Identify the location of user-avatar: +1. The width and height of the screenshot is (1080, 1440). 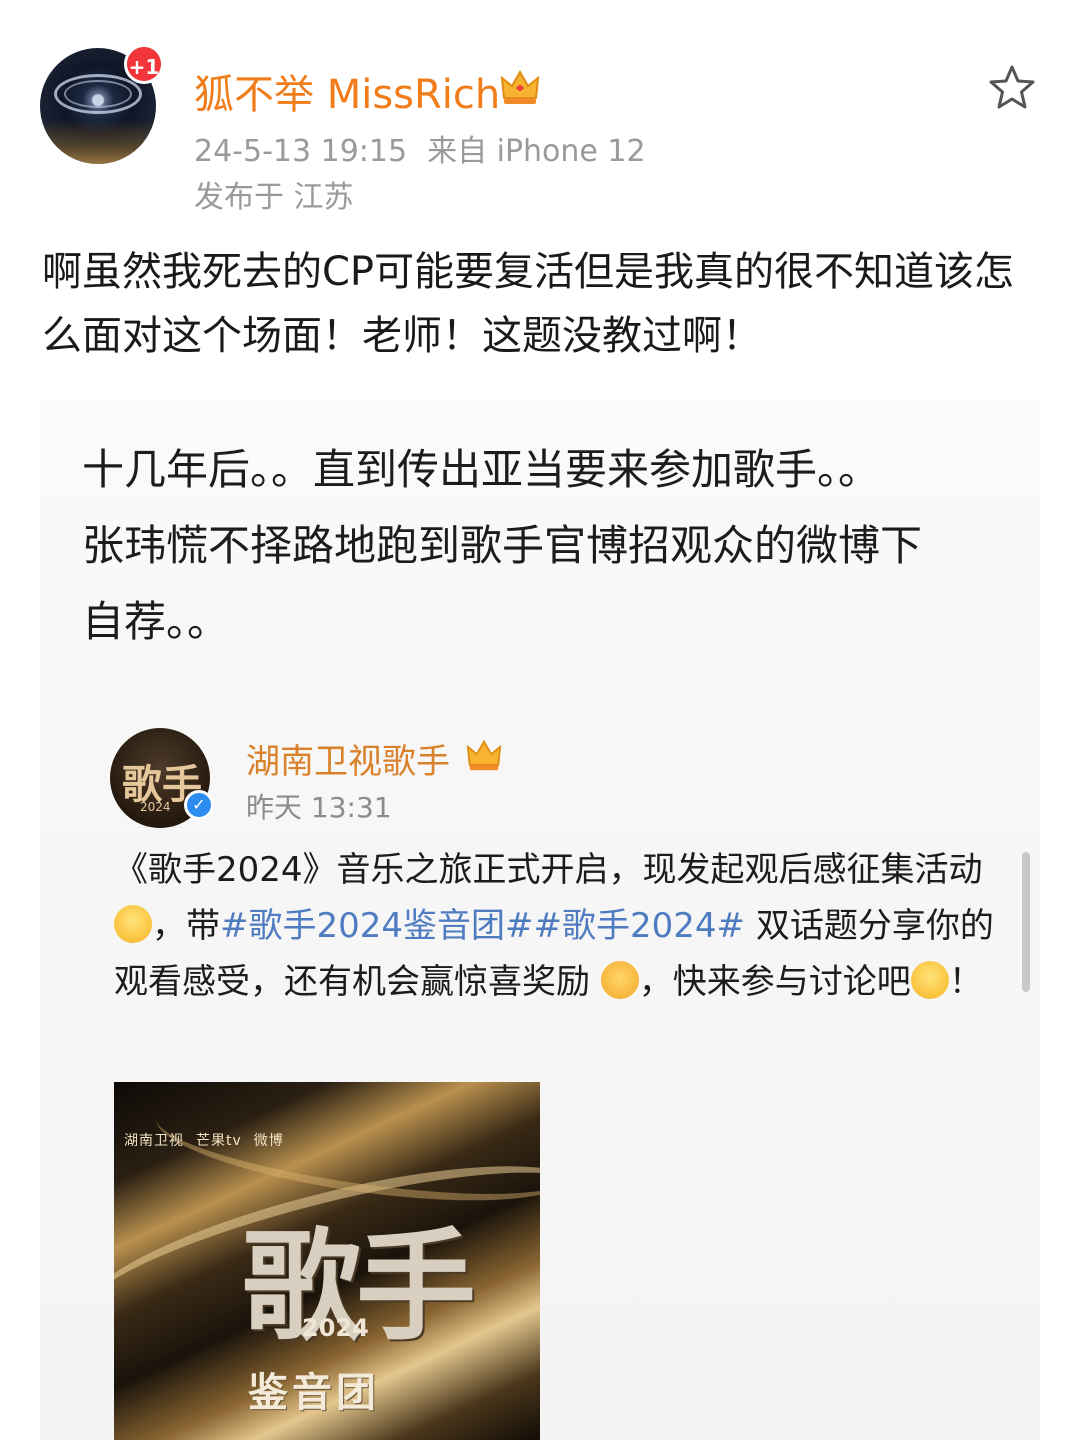
(102, 104).